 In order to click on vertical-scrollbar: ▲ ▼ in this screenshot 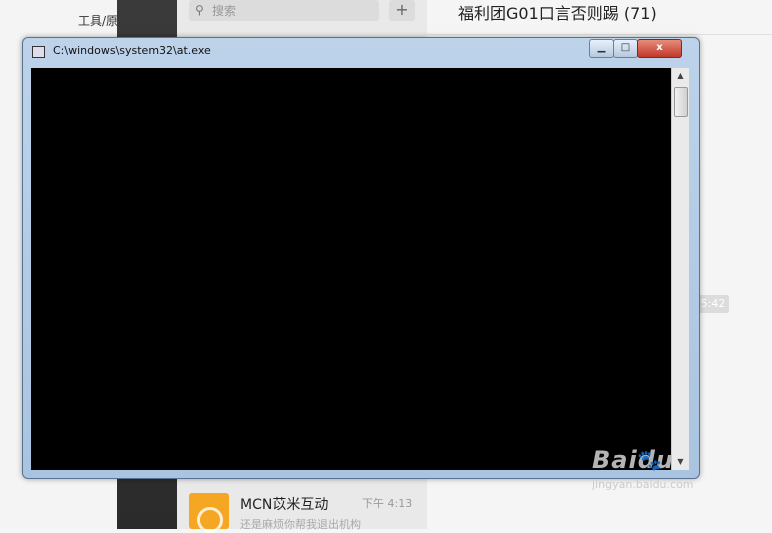, I will do `click(680, 269)`.